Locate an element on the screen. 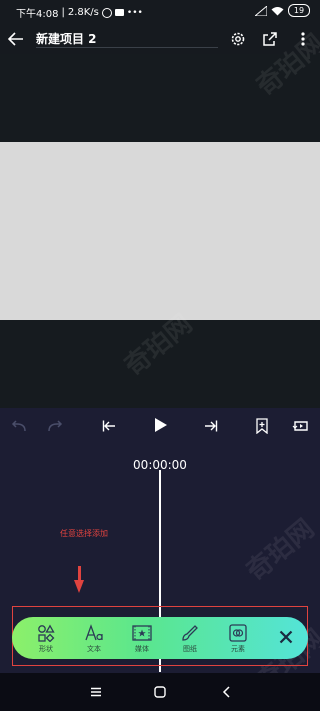  bookmark-add-icon is located at coordinates (262, 426).